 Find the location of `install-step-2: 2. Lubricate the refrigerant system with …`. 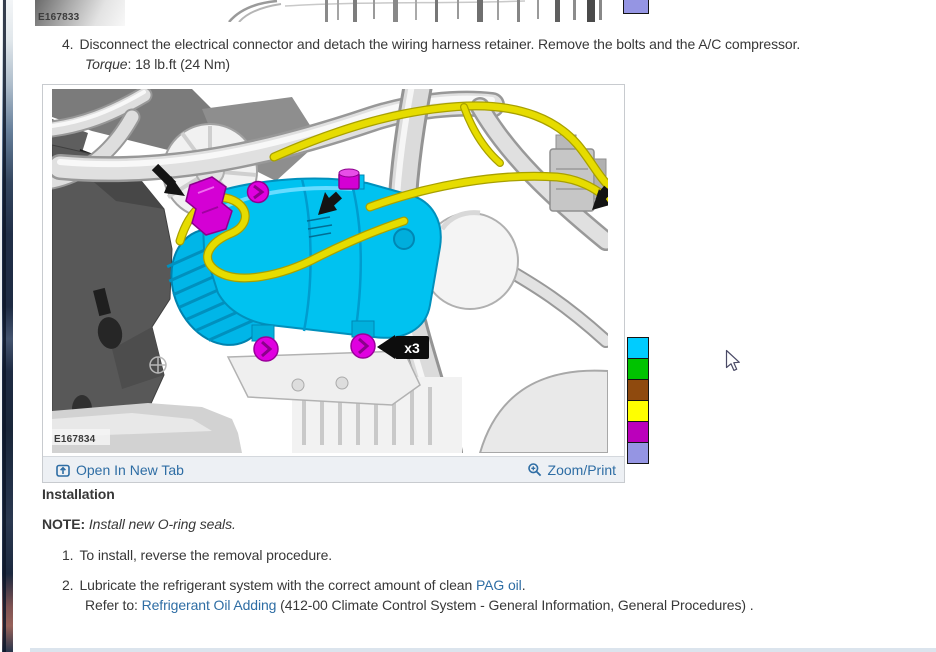

install-step-2: 2. Lubricate the refrigerant system with … is located at coordinates (294, 585).